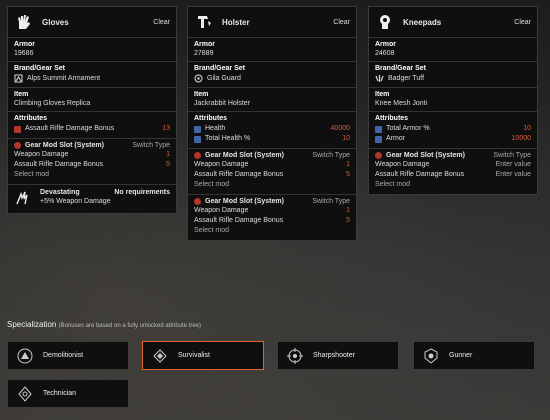  I want to click on armor-section: Armor 24608, so click(453, 50).